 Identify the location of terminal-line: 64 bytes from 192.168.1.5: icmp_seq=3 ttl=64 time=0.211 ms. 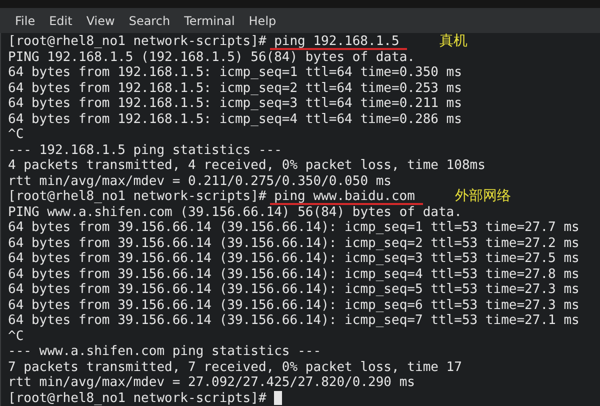
(235, 104).